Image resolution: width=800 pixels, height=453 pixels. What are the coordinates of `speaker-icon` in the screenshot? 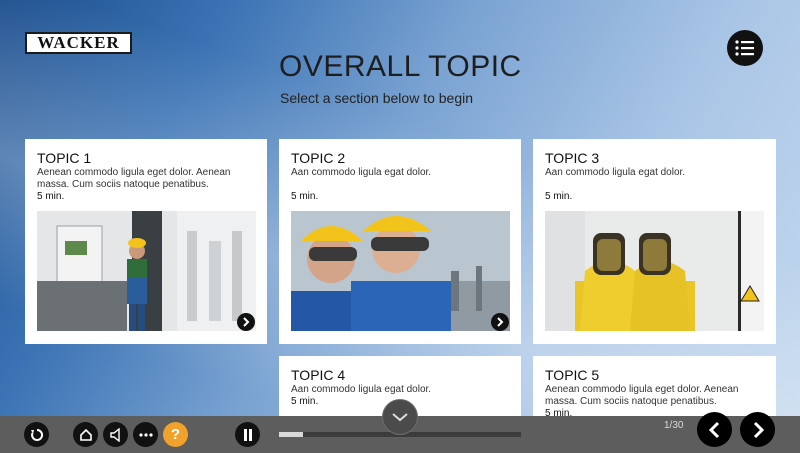 It's located at (114, 434).